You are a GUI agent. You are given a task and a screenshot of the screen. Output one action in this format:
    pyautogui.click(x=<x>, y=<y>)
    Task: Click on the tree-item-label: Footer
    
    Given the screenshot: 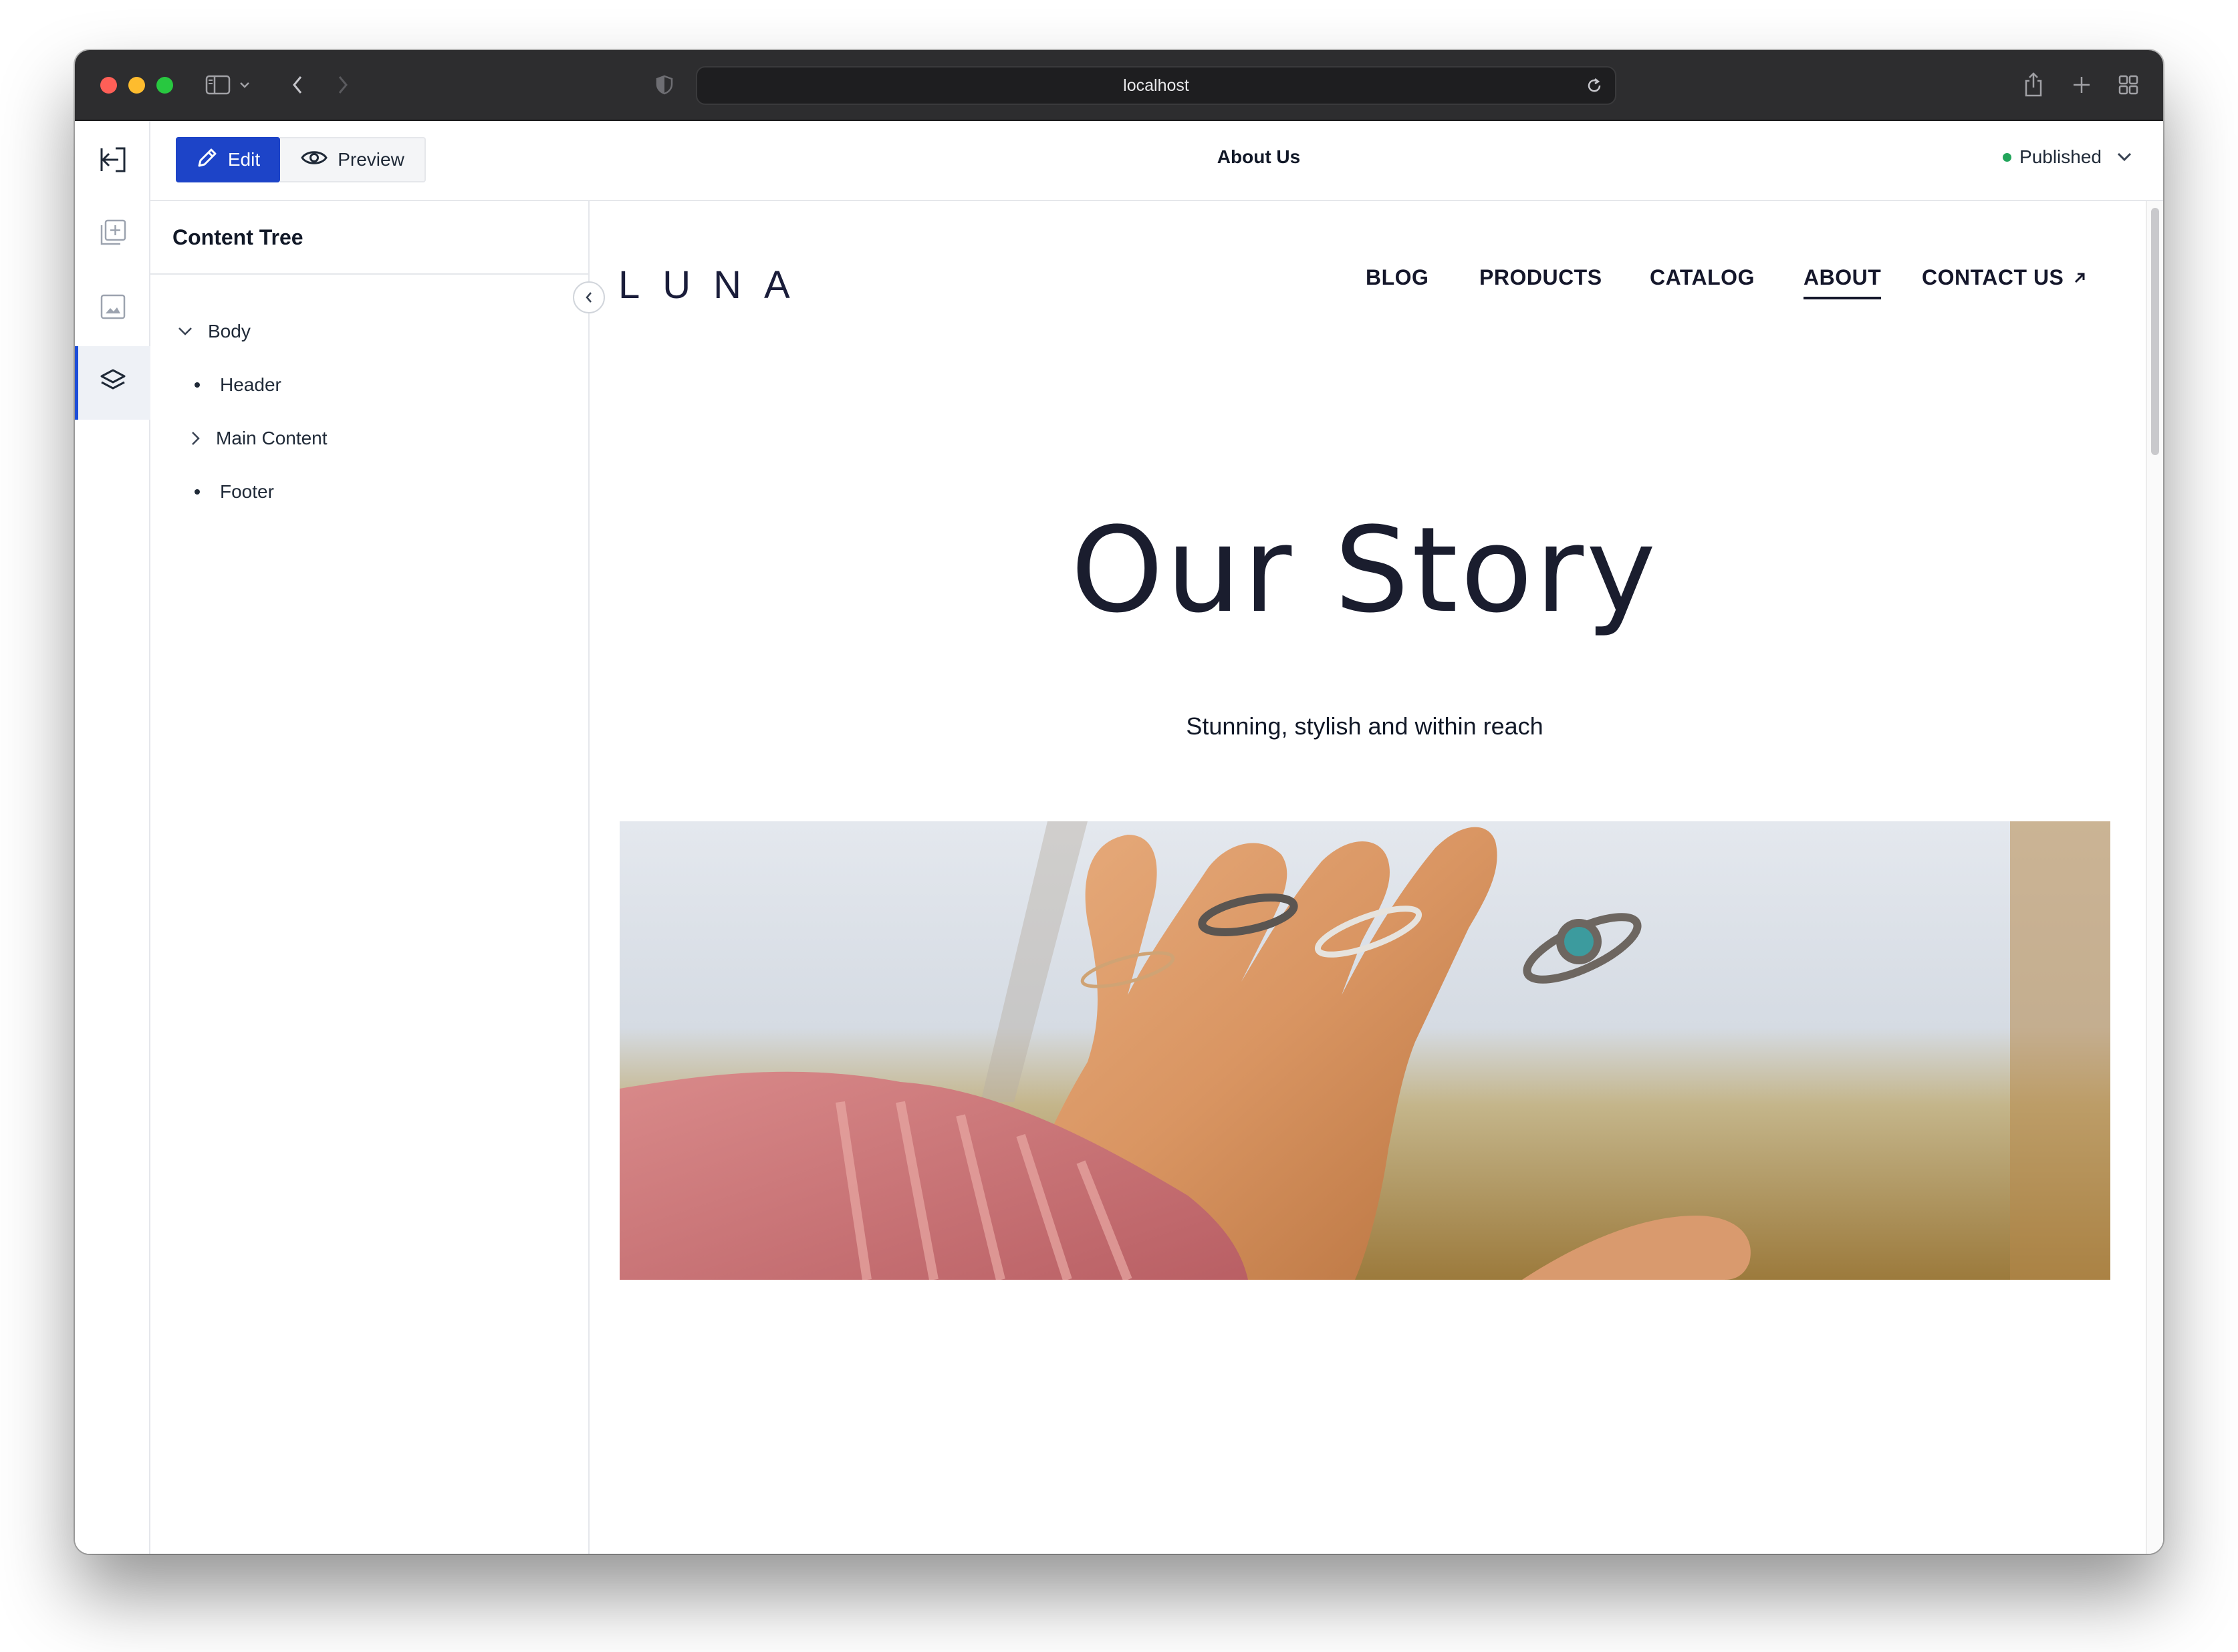 What is the action you would take?
    pyautogui.click(x=247, y=491)
    